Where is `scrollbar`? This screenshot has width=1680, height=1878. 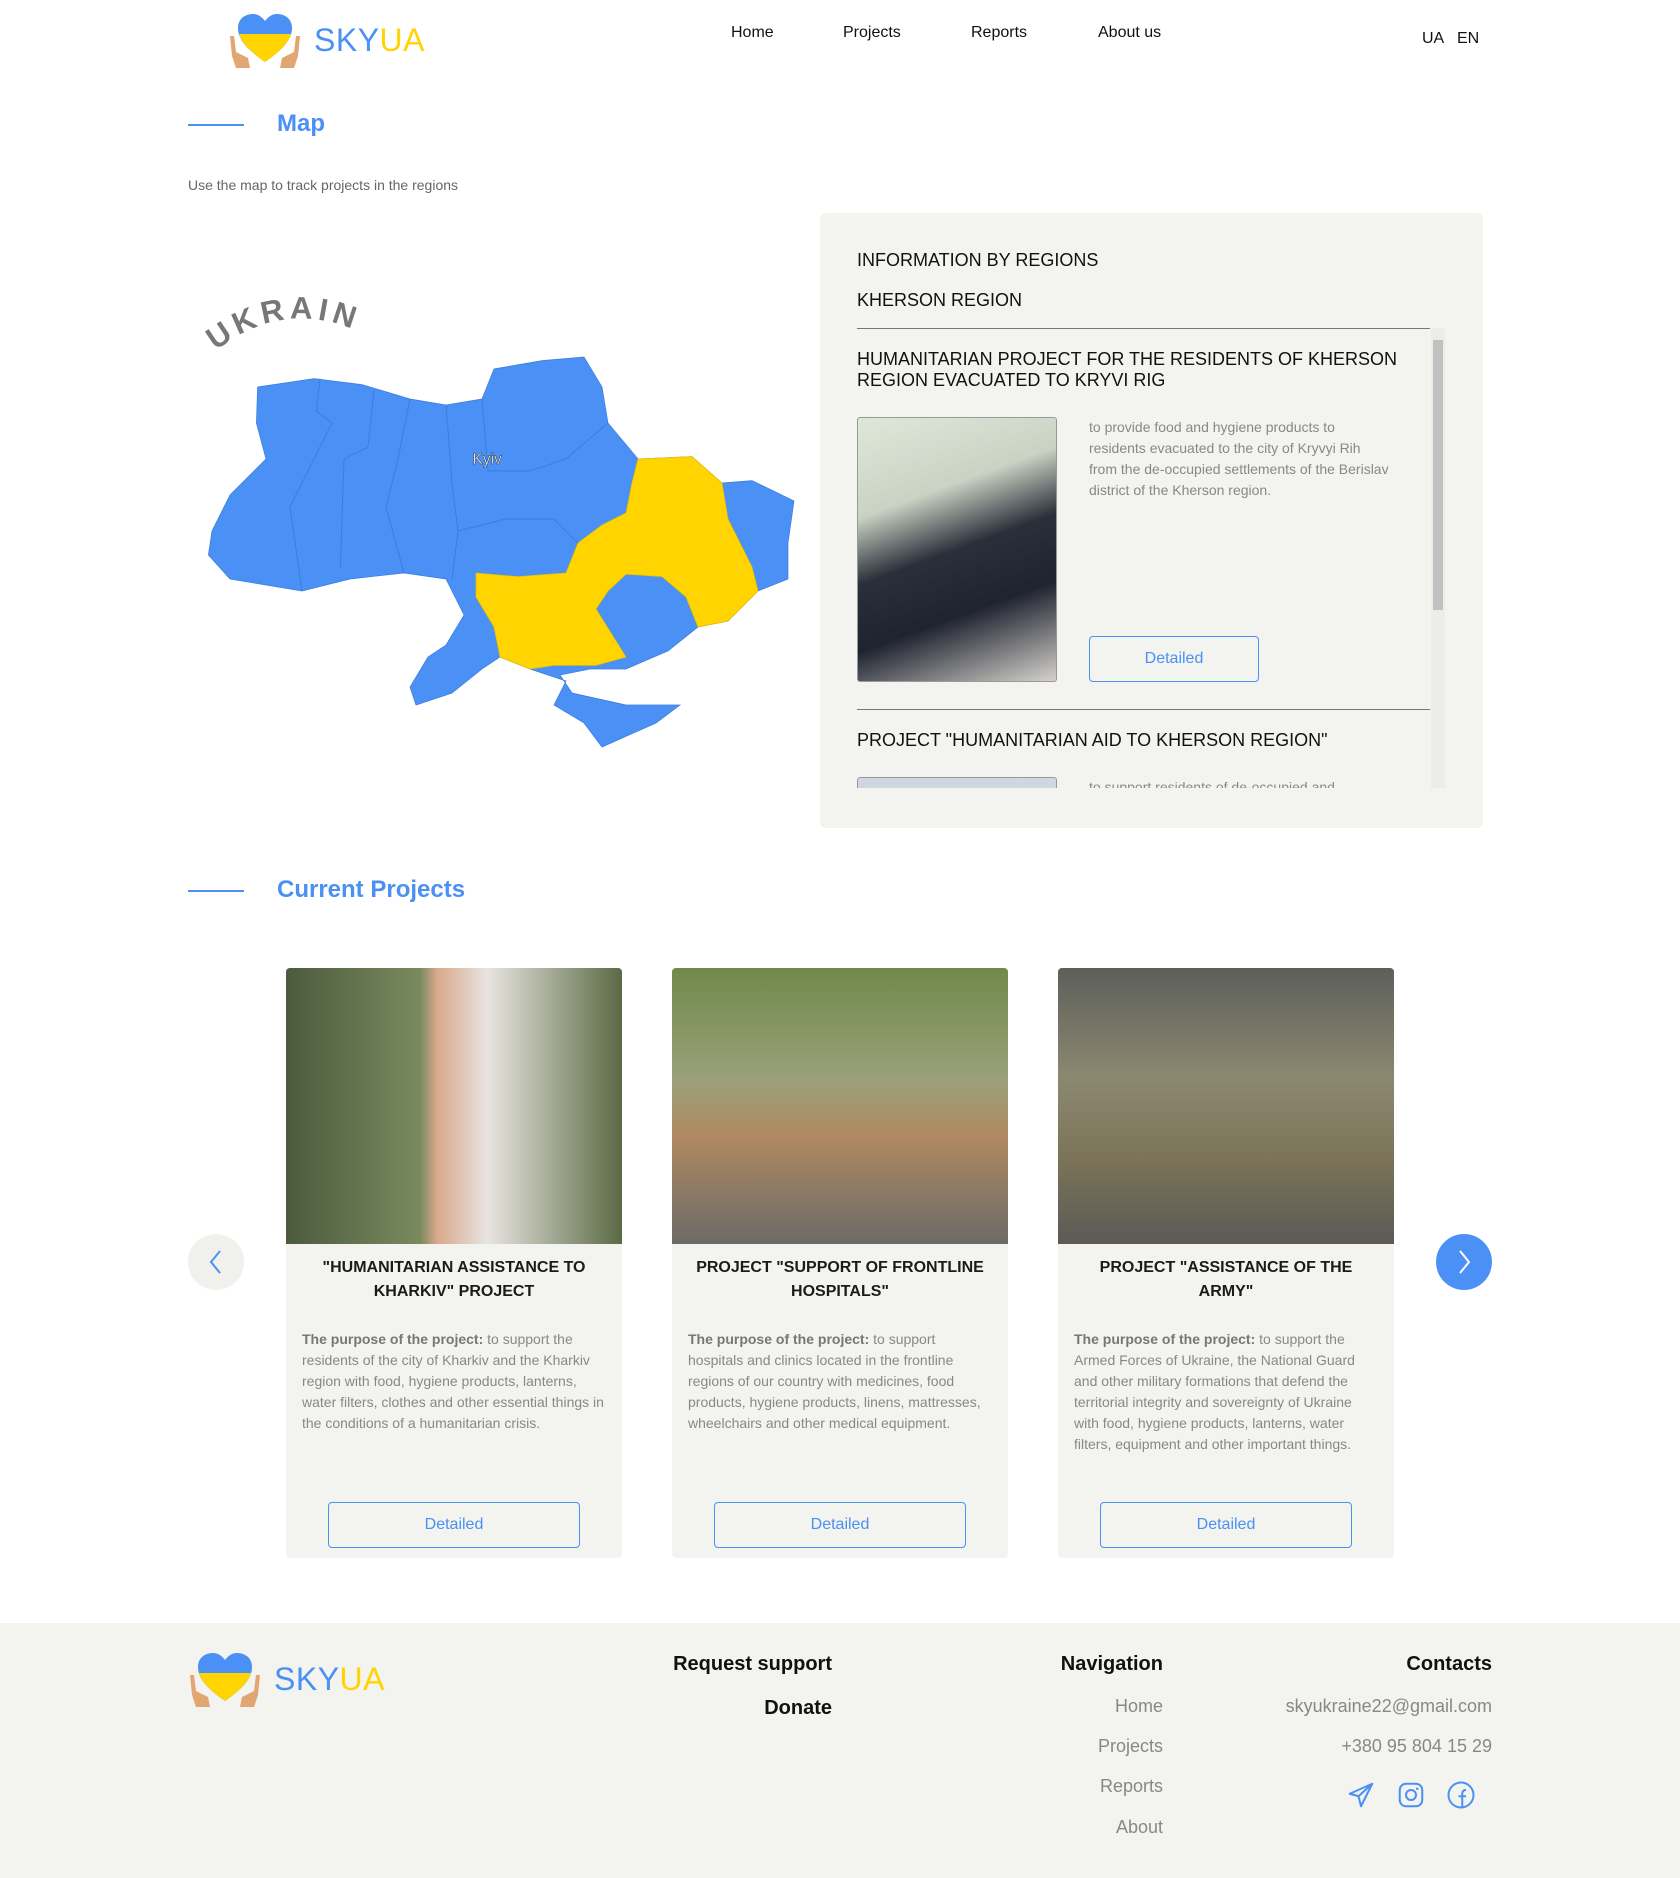 scrollbar is located at coordinates (1438, 558).